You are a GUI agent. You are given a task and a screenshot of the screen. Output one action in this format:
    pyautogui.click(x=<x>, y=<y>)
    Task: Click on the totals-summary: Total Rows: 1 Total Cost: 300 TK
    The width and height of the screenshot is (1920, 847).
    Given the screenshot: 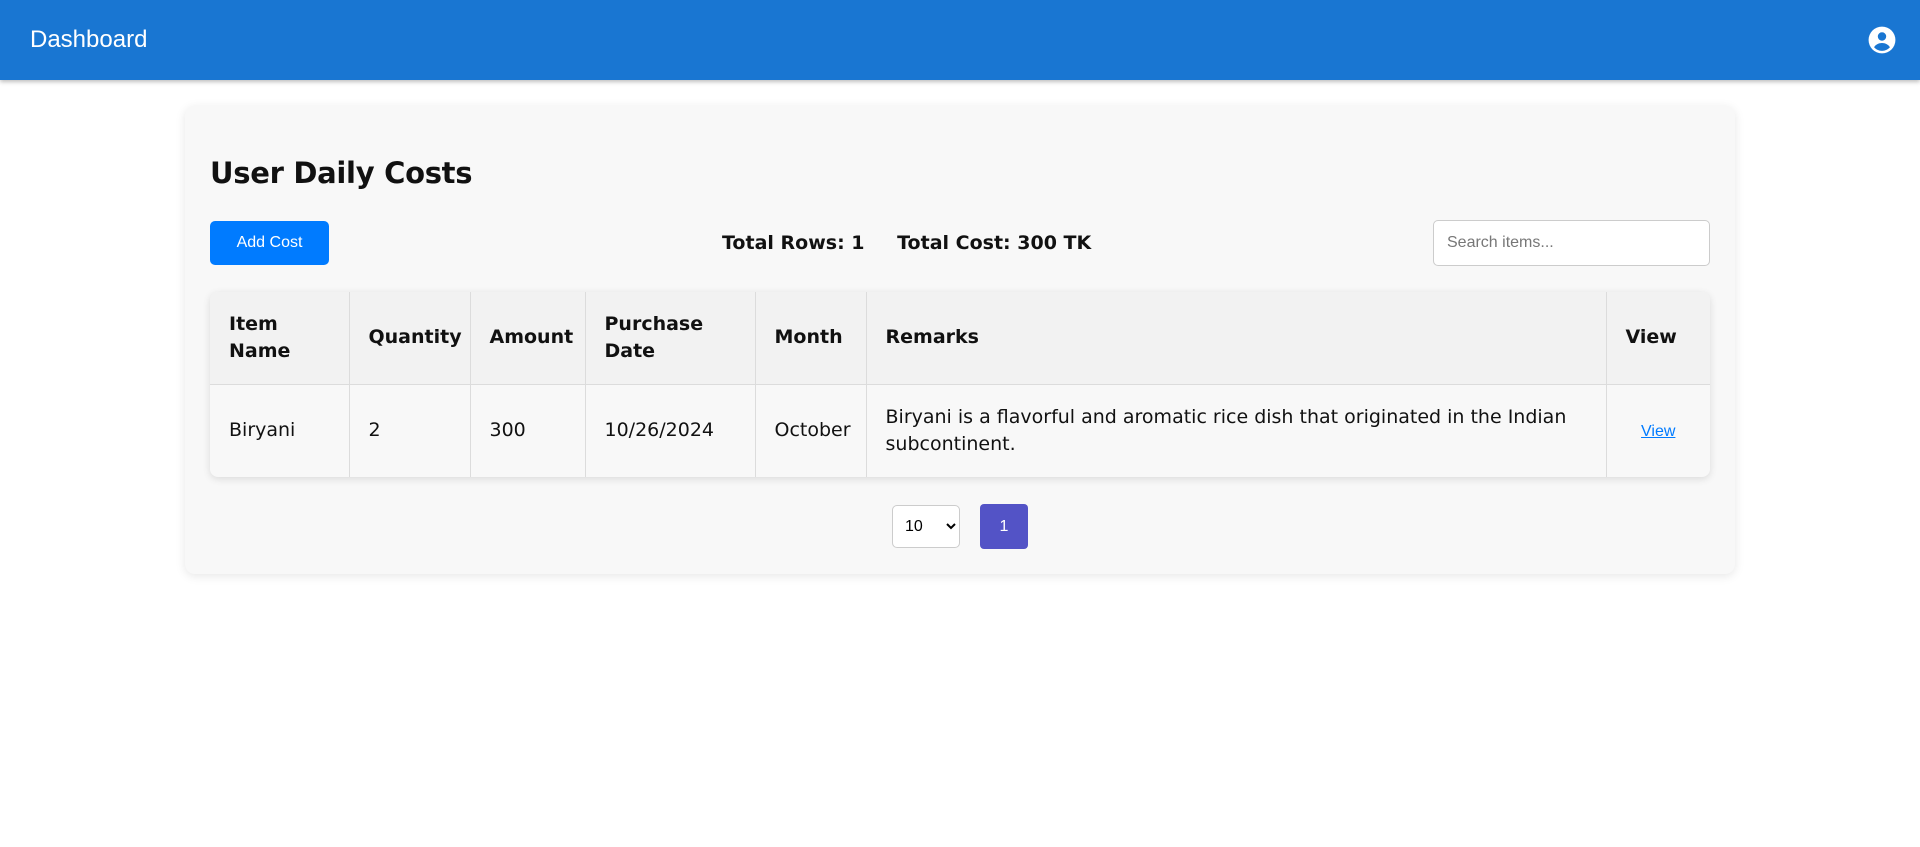 What is the action you would take?
    pyautogui.click(x=906, y=243)
    